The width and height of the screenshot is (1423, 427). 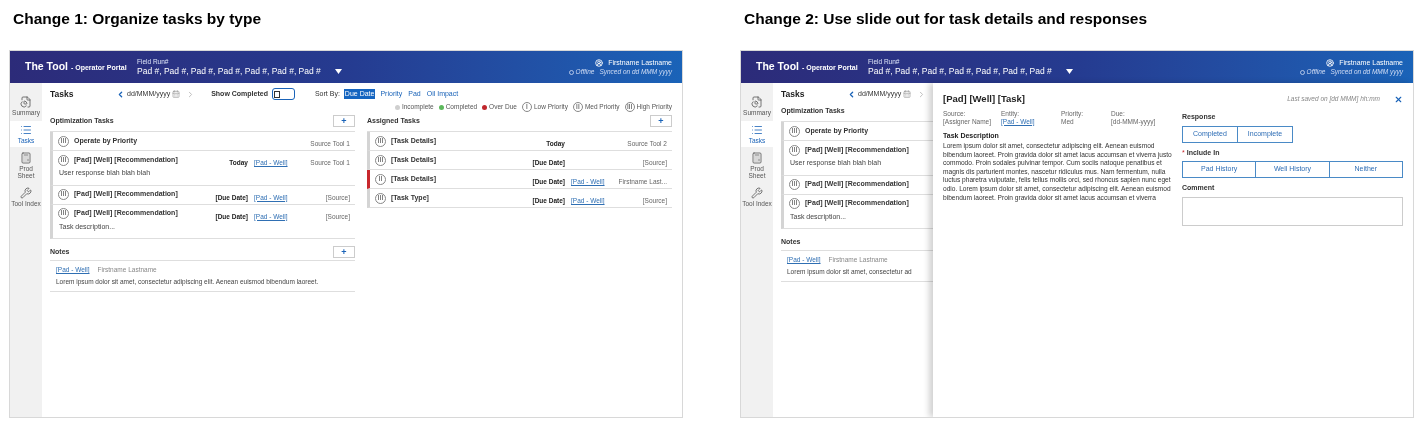 I want to click on close-icon, so click(x=1398, y=99).